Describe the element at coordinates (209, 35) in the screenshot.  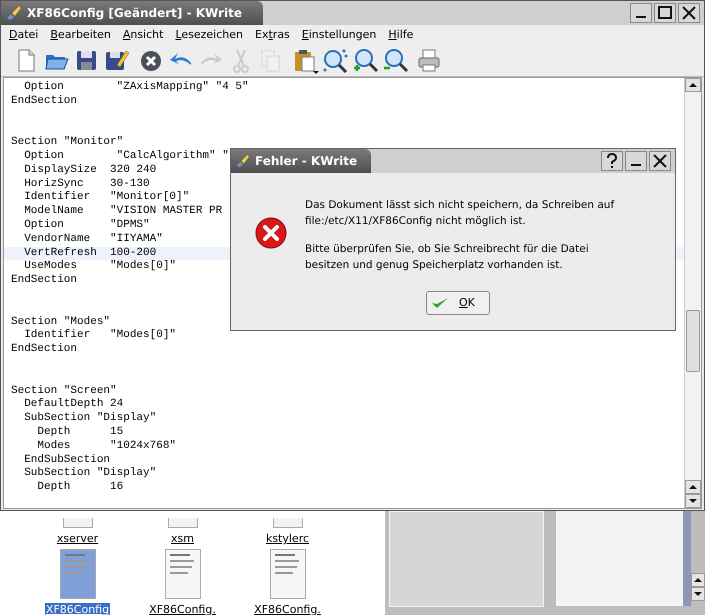
I see `menu-item: Lesezeichen` at that location.